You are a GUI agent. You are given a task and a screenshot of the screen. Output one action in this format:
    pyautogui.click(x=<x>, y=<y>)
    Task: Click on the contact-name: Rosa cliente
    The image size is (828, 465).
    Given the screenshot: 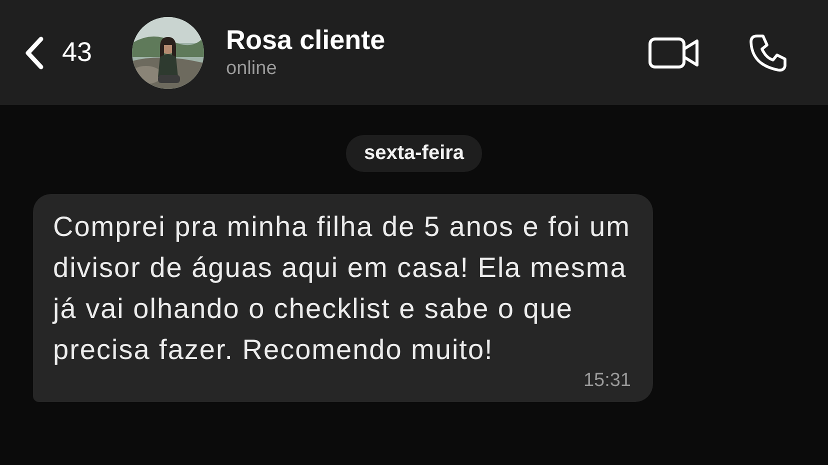 What is the action you would take?
    pyautogui.click(x=306, y=40)
    